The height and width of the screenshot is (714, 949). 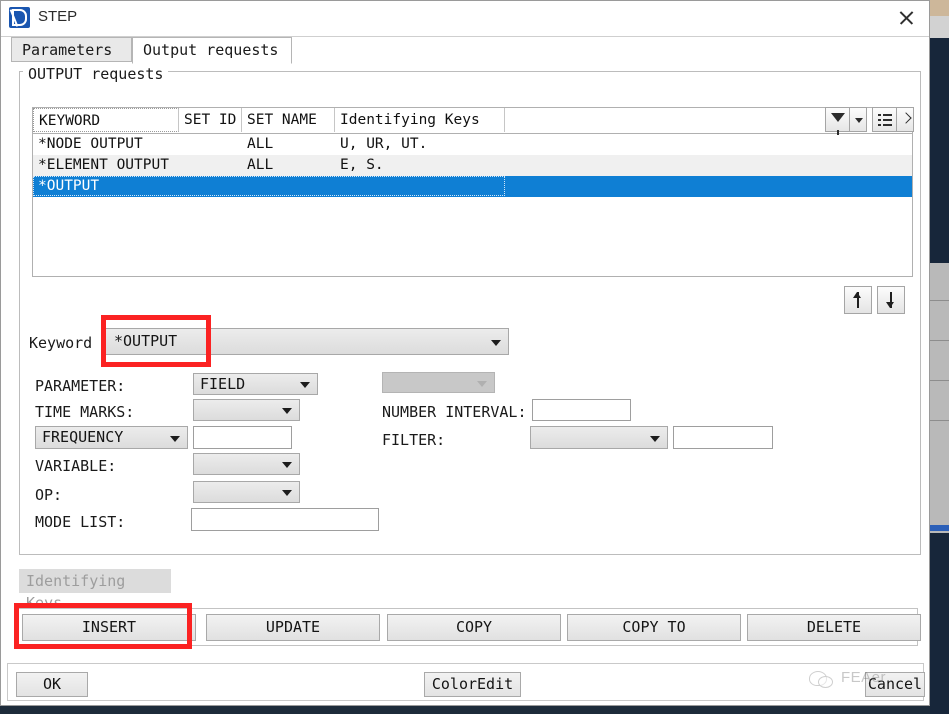 I want to click on chevron-right-icon, so click(x=906, y=118).